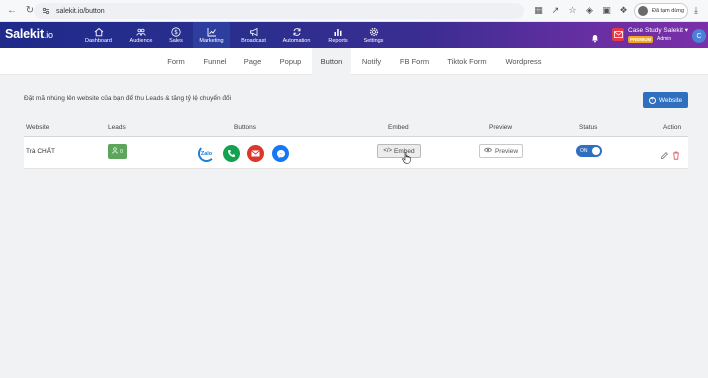 Image resolution: width=708 pixels, height=378 pixels. What do you see at coordinates (406, 157) in the screenshot?
I see `hand-cursor-icon` at bounding box center [406, 157].